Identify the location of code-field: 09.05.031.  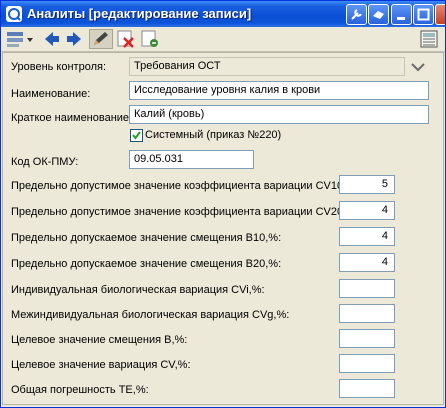
(191, 159).